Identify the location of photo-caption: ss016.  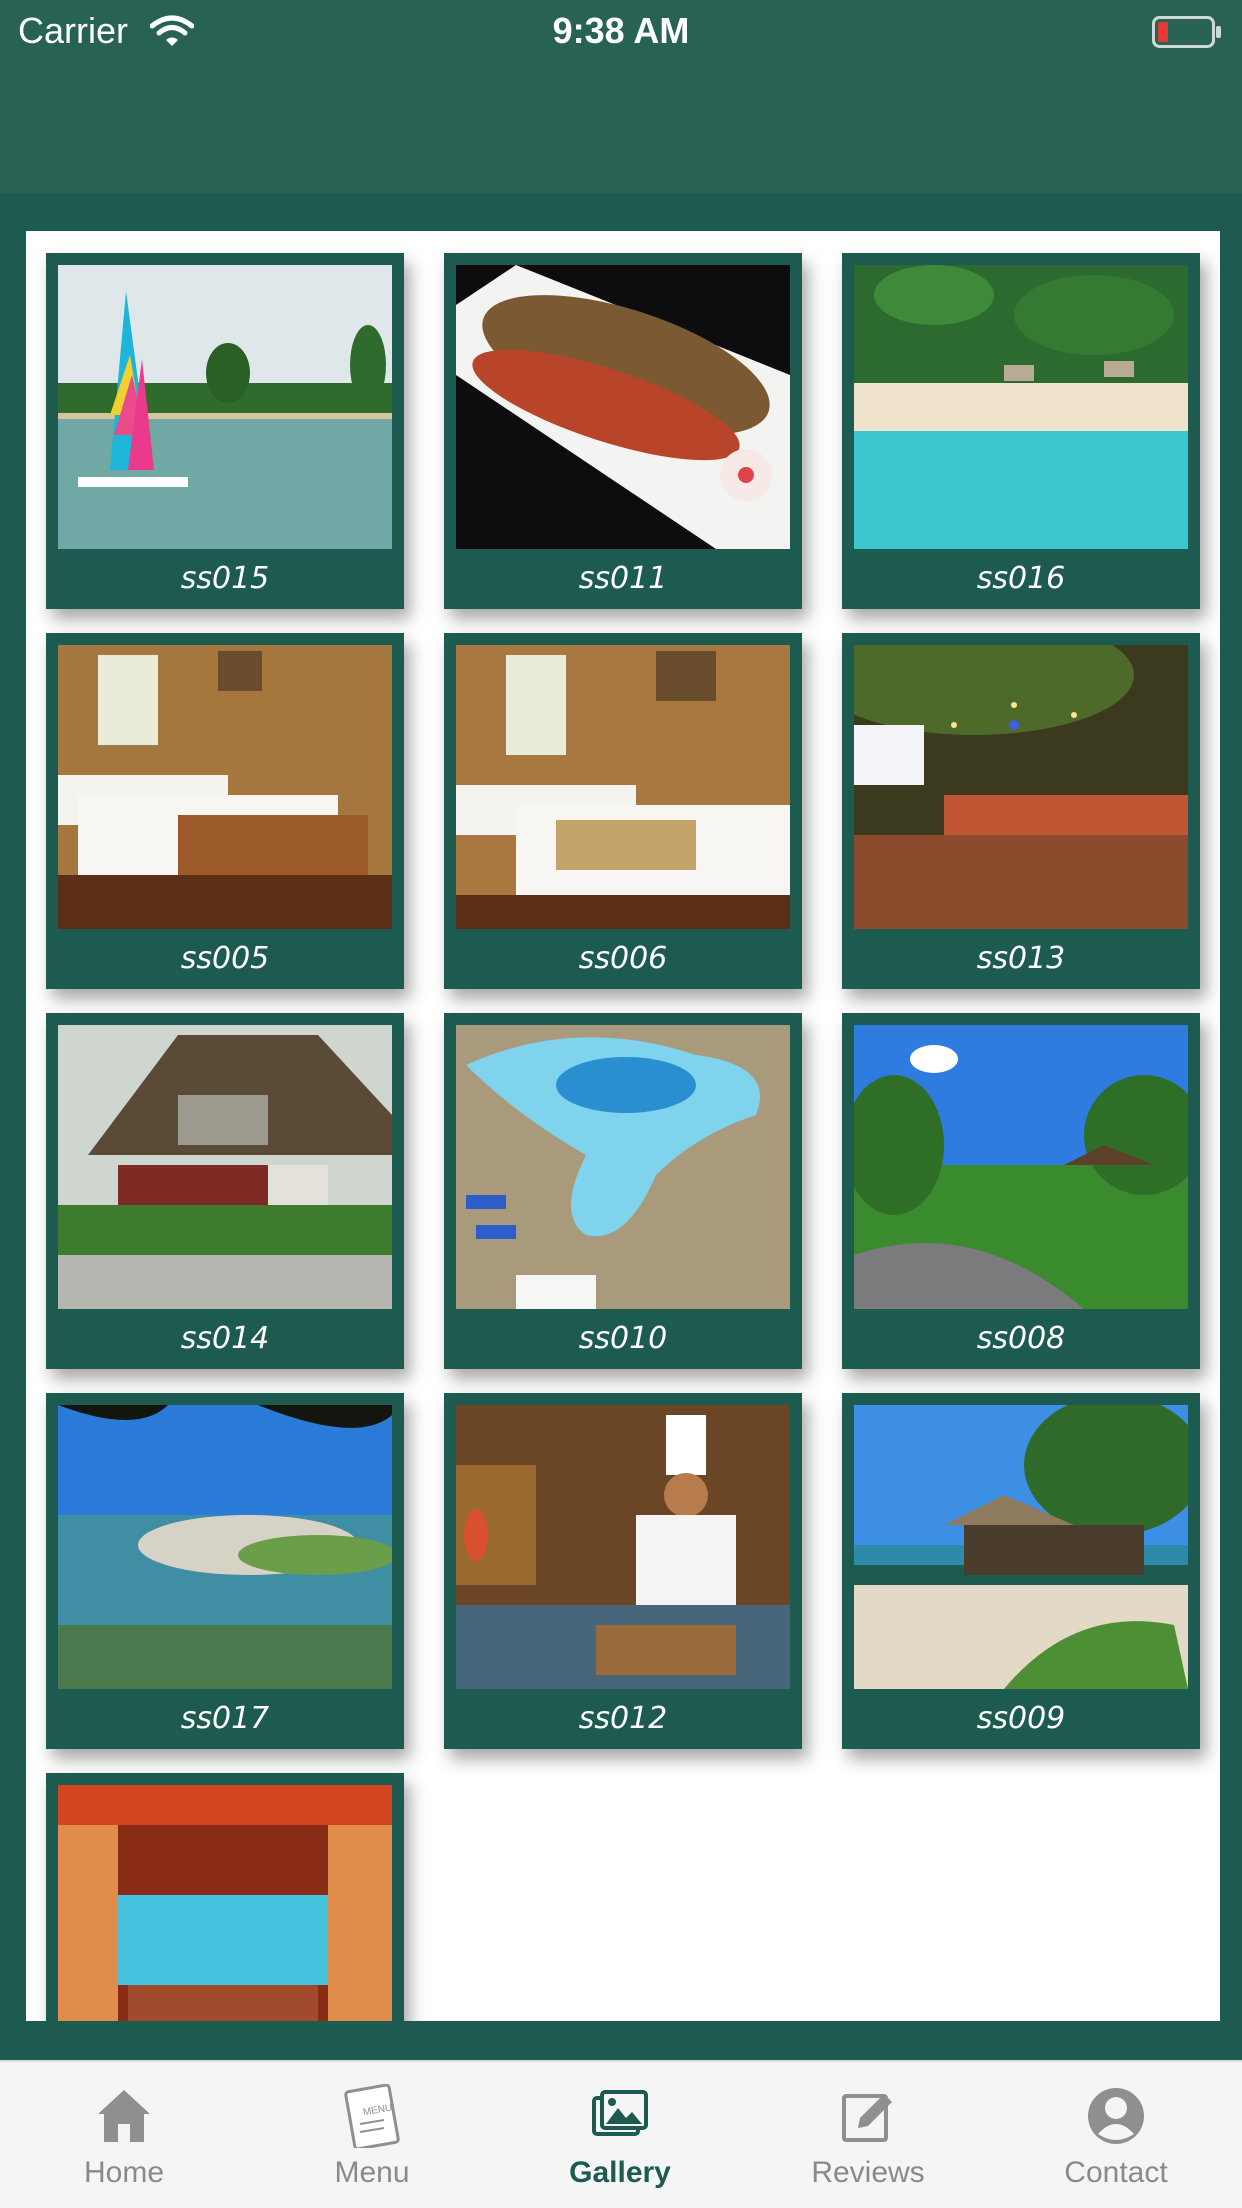
(1021, 578).